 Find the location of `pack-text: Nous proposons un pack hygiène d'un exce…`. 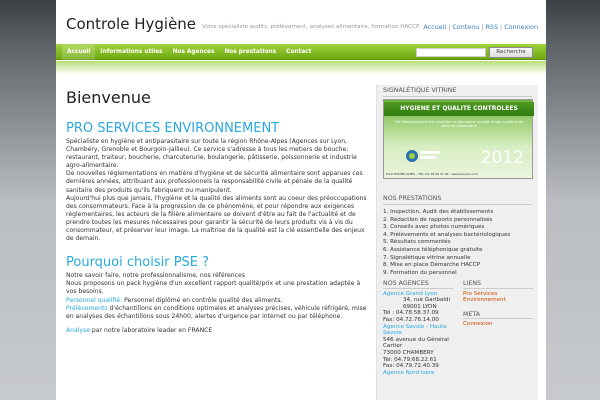

pack-text: Nous proposons un pack hygiène d'un exce… is located at coordinates (213, 288).